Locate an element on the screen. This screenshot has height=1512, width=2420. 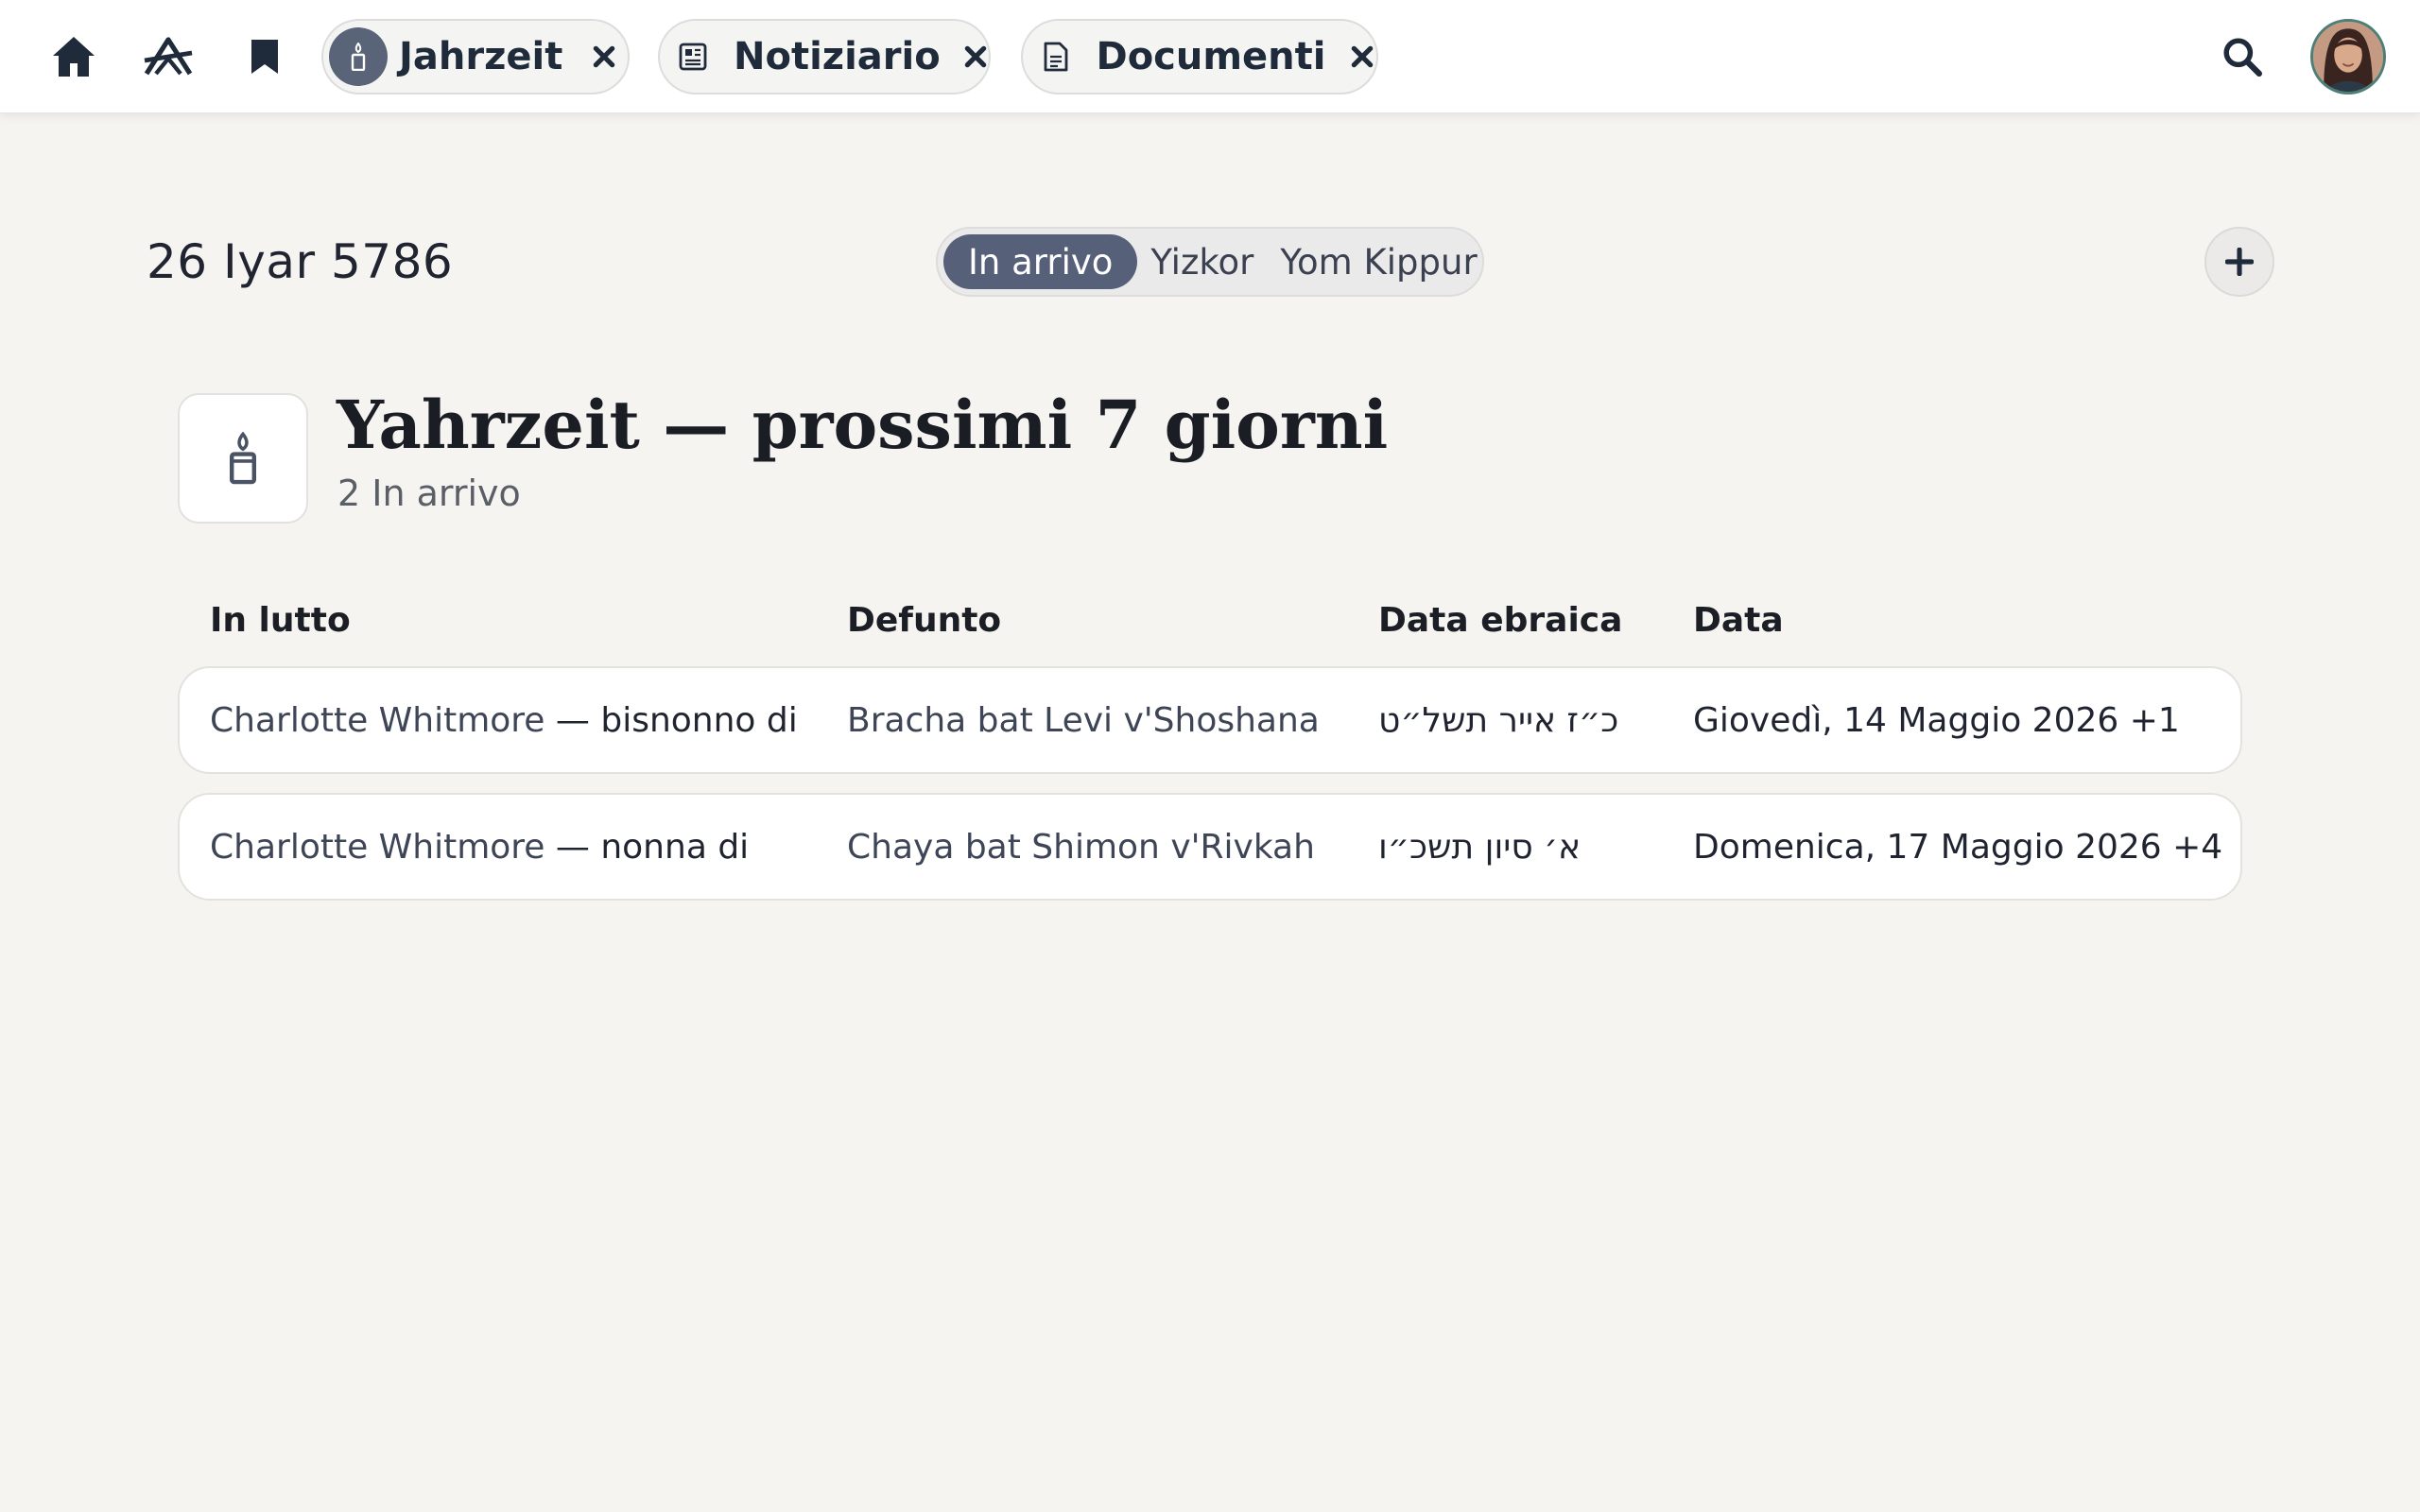
tab-documenti: Documenti is located at coordinates (1199, 56).